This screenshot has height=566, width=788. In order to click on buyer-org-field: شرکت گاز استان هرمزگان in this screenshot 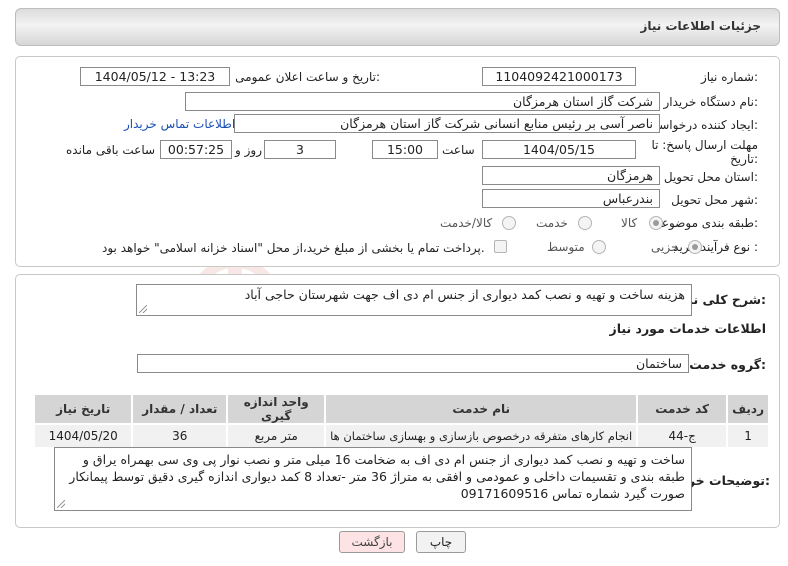, I will do `click(422, 101)`.